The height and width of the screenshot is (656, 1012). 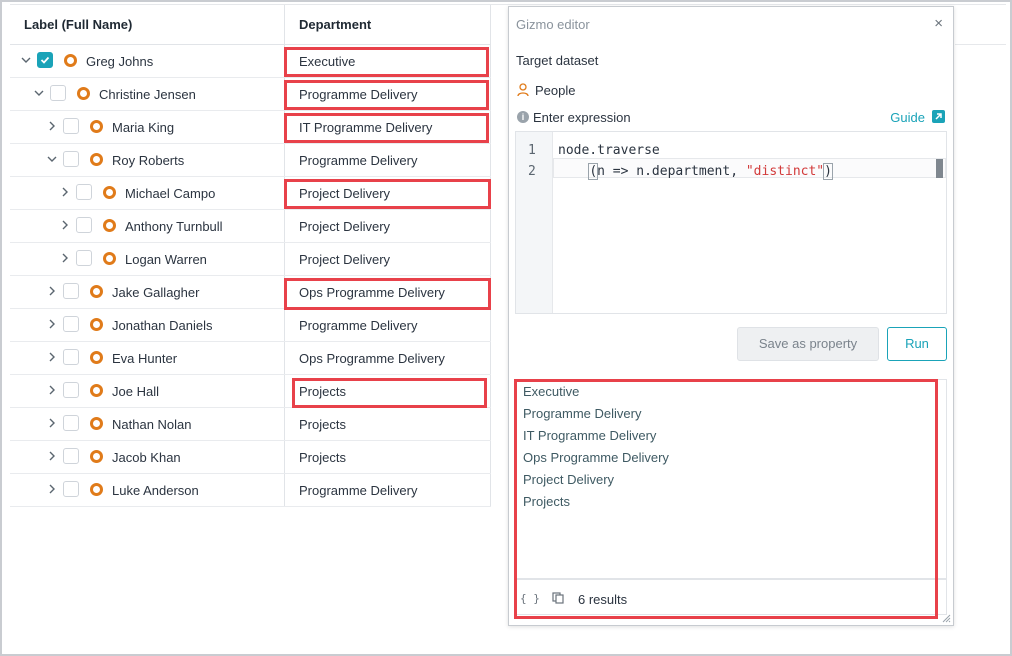 I want to click on table-row: Jonathan Daniels Programme Delivery, so click(x=250, y=325).